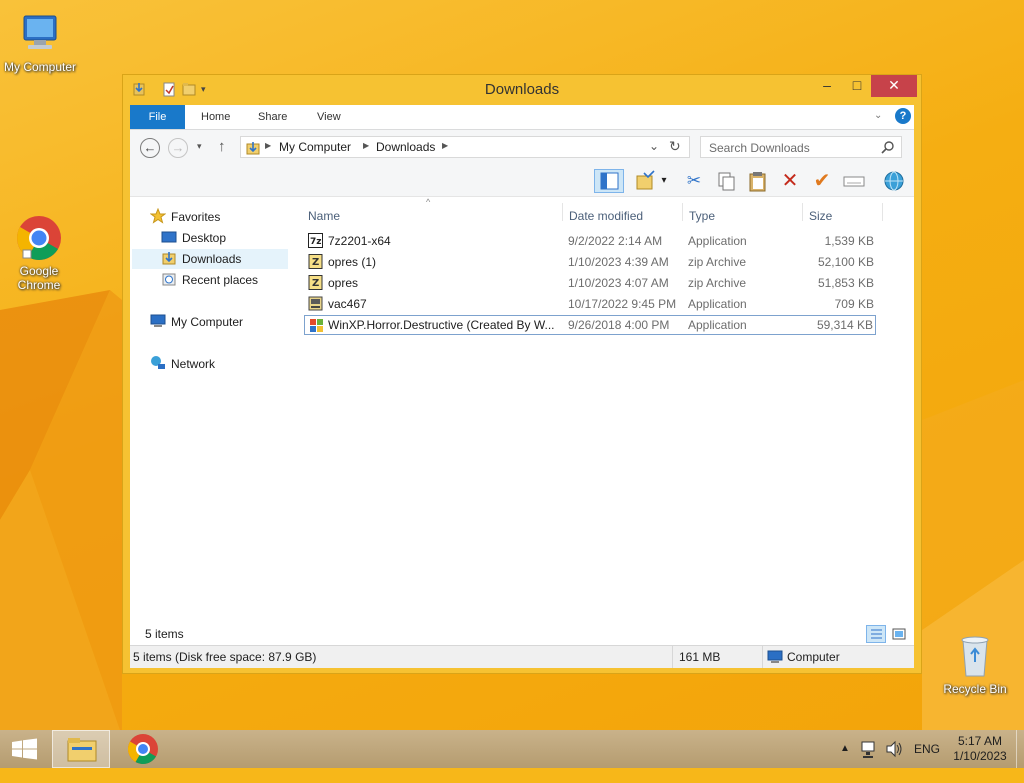  Describe the element at coordinates (222, 146) in the screenshot. I see `up-arrow-icon: ↑` at that location.